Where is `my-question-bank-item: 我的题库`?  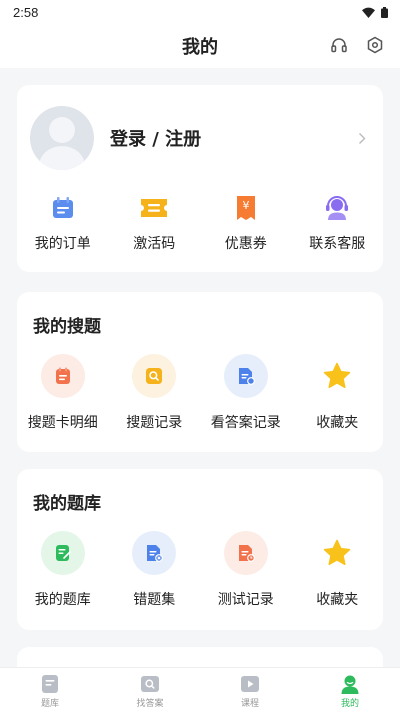 my-question-bank-item: 我的题库 is located at coordinates (63, 570).